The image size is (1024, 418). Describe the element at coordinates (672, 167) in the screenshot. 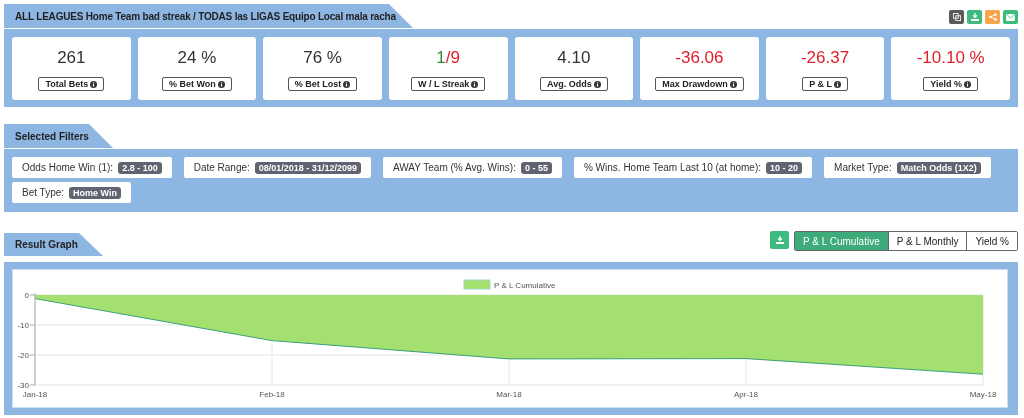

I see `filter-label: % Wins. Home Team Last 10 (at home):` at that location.